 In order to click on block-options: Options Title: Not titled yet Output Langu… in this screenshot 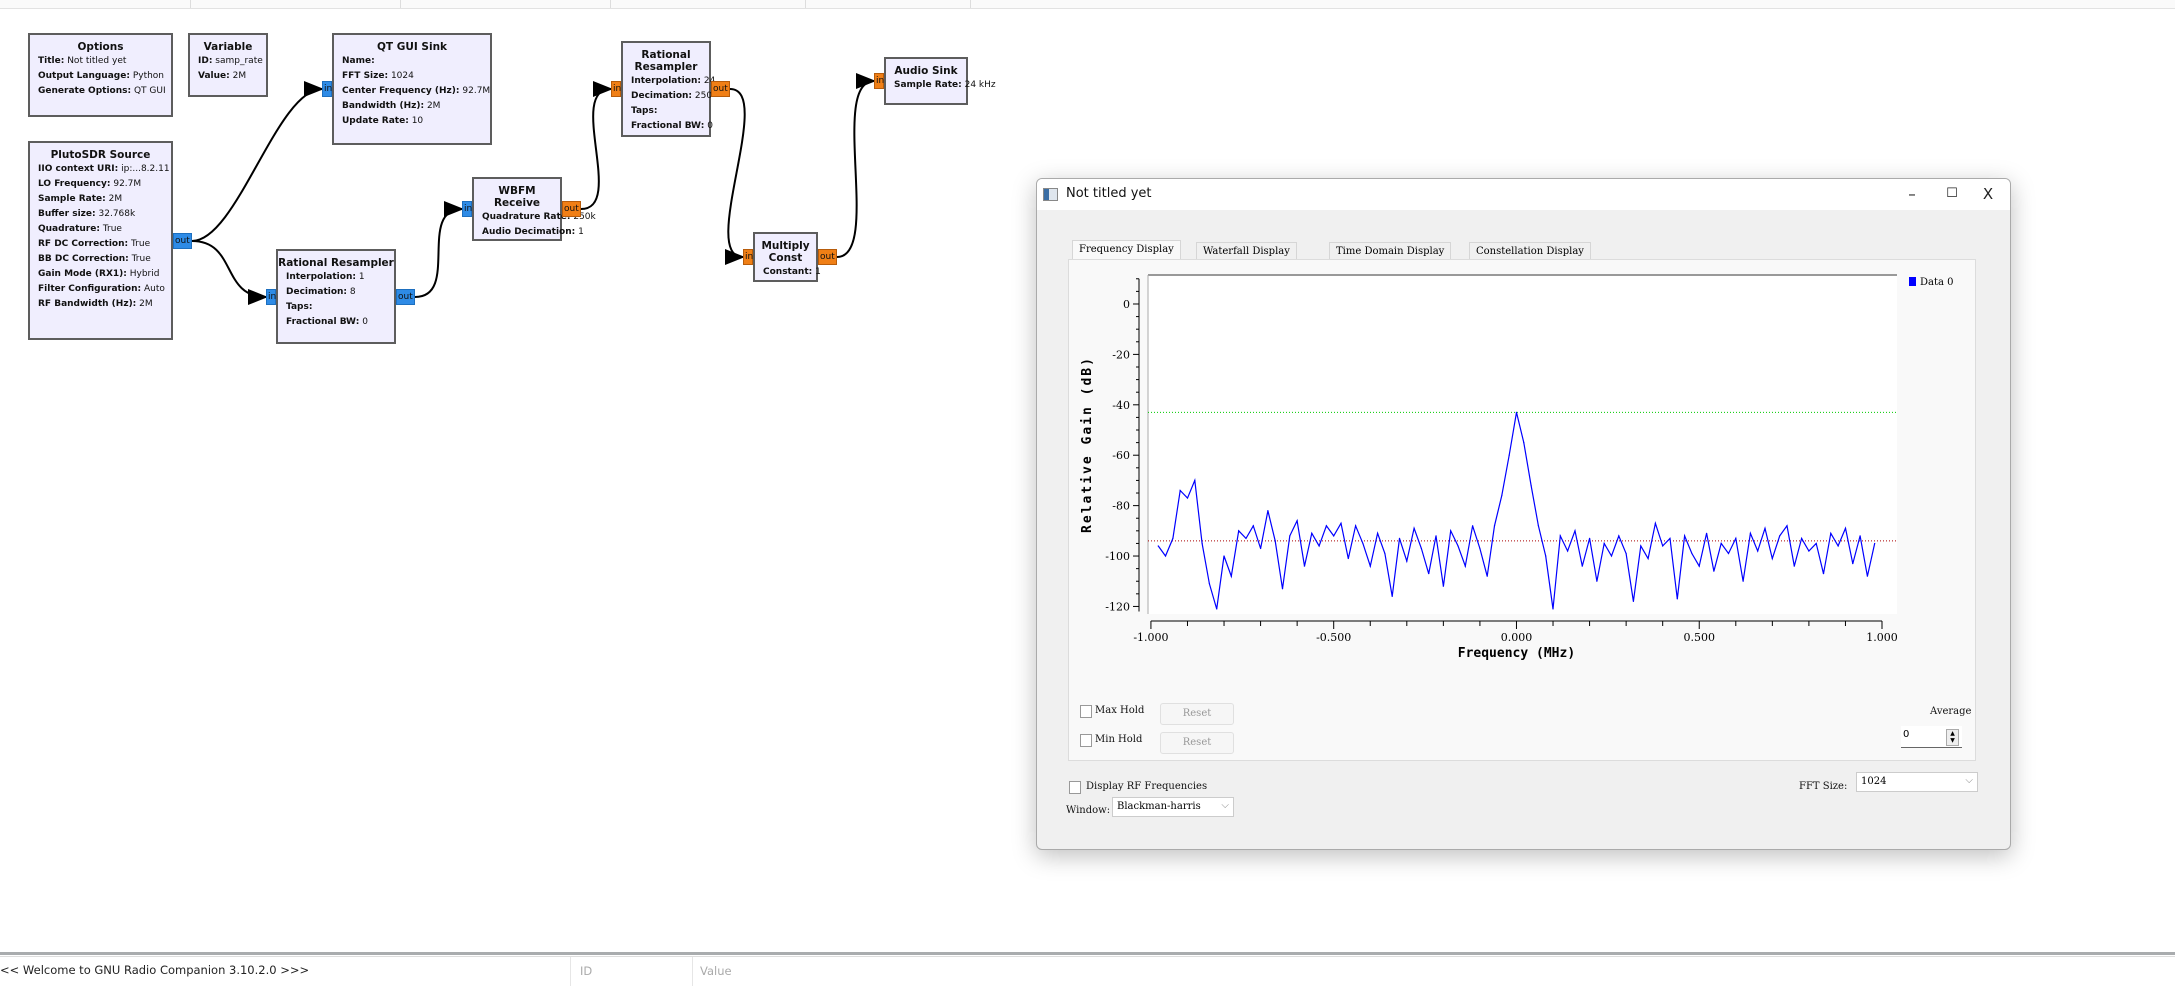, I will do `click(100, 75)`.